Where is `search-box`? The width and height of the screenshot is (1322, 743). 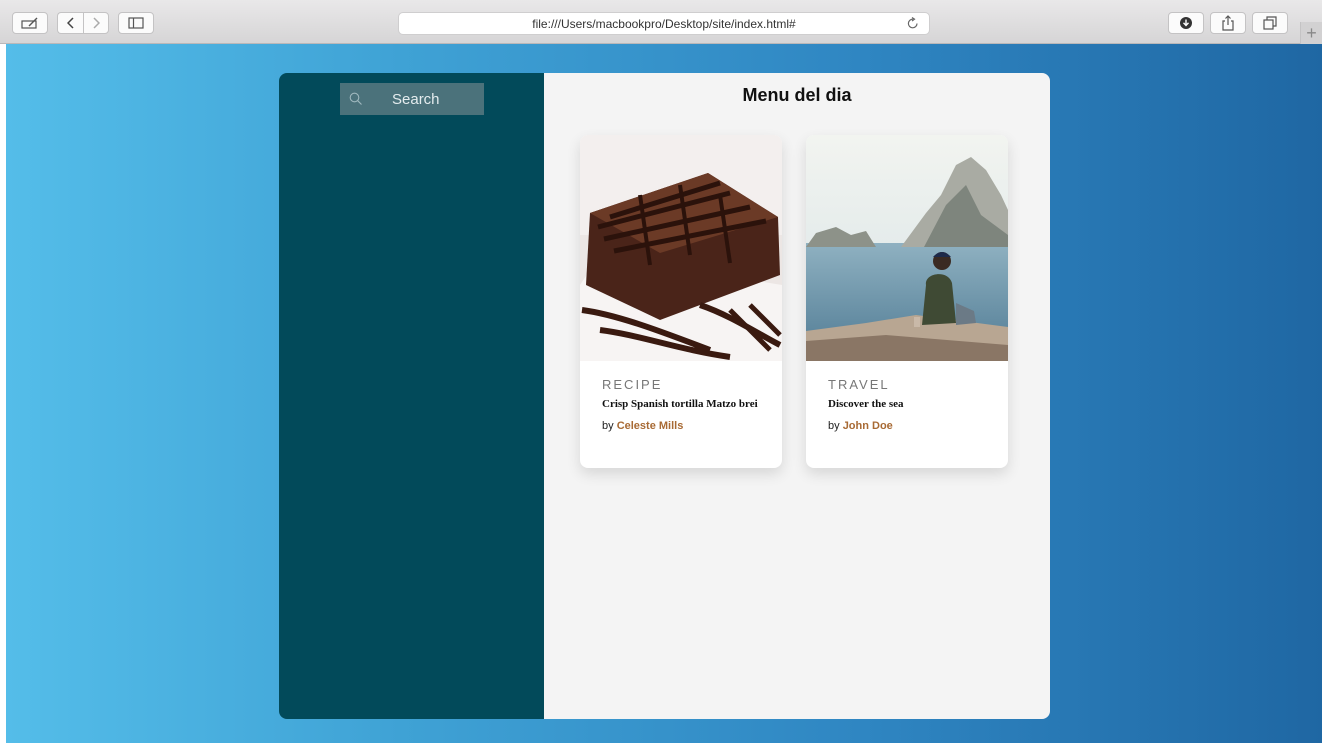
search-box is located at coordinates (412, 99).